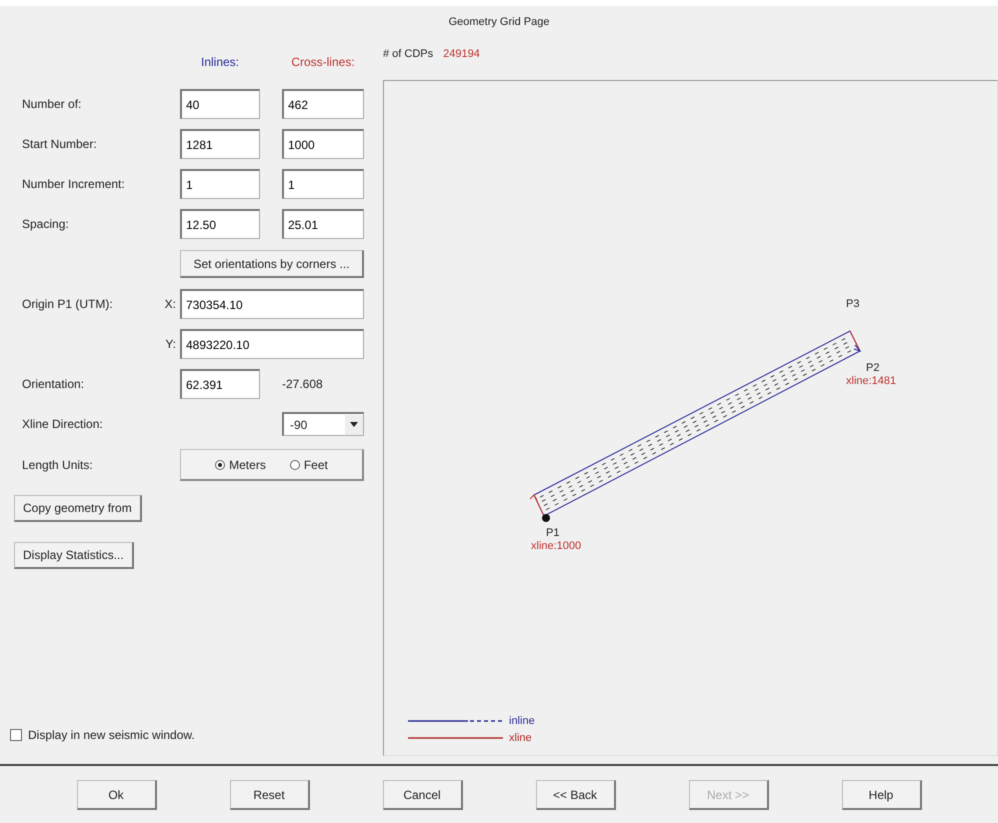  Describe the element at coordinates (54, 384) in the screenshot. I see `field-label: Orientation:` at that location.